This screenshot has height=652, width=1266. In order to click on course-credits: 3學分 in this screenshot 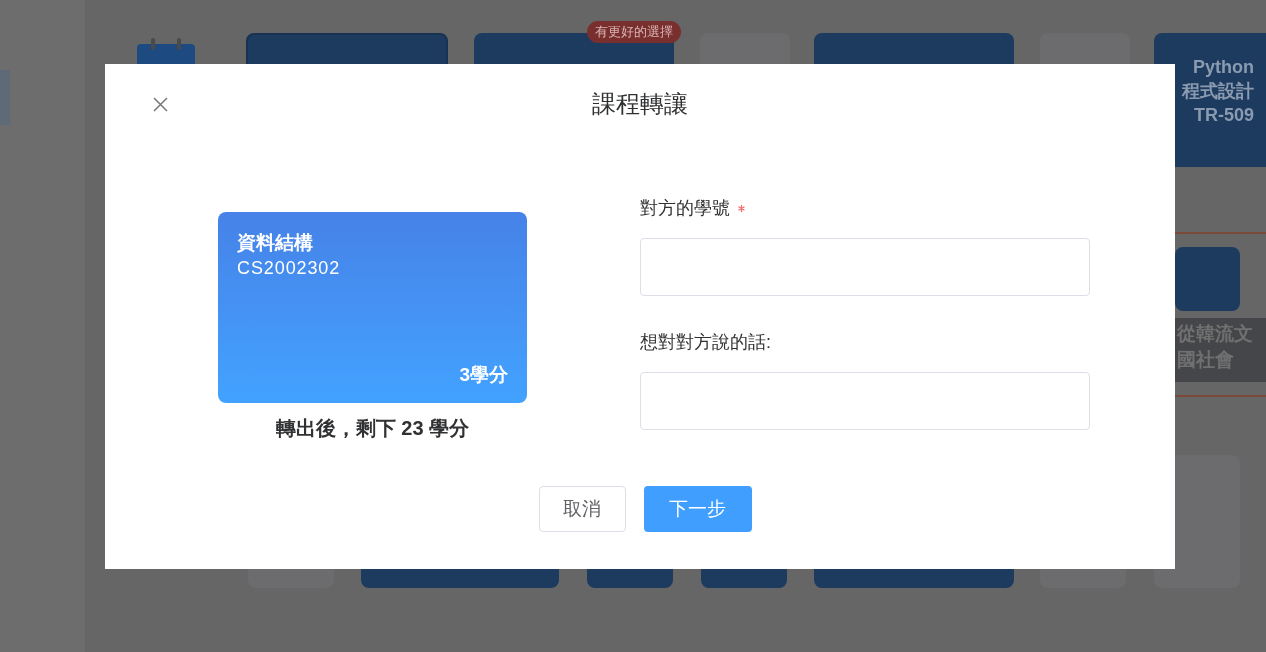, I will do `click(483, 374)`.